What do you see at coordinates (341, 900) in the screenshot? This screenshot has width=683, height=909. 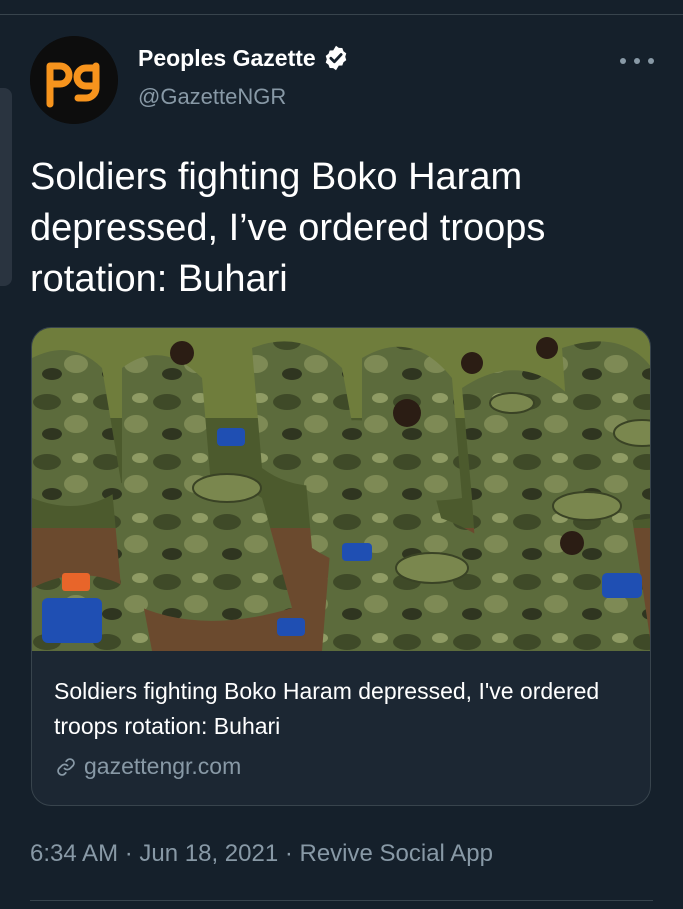 I see `bottom-divider` at bounding box center [341, 900].